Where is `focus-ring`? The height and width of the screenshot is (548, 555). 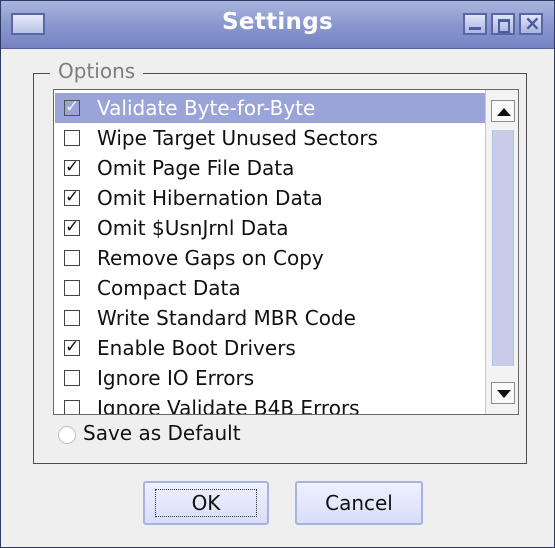
focus-ring is located at coordinates (206, 503).